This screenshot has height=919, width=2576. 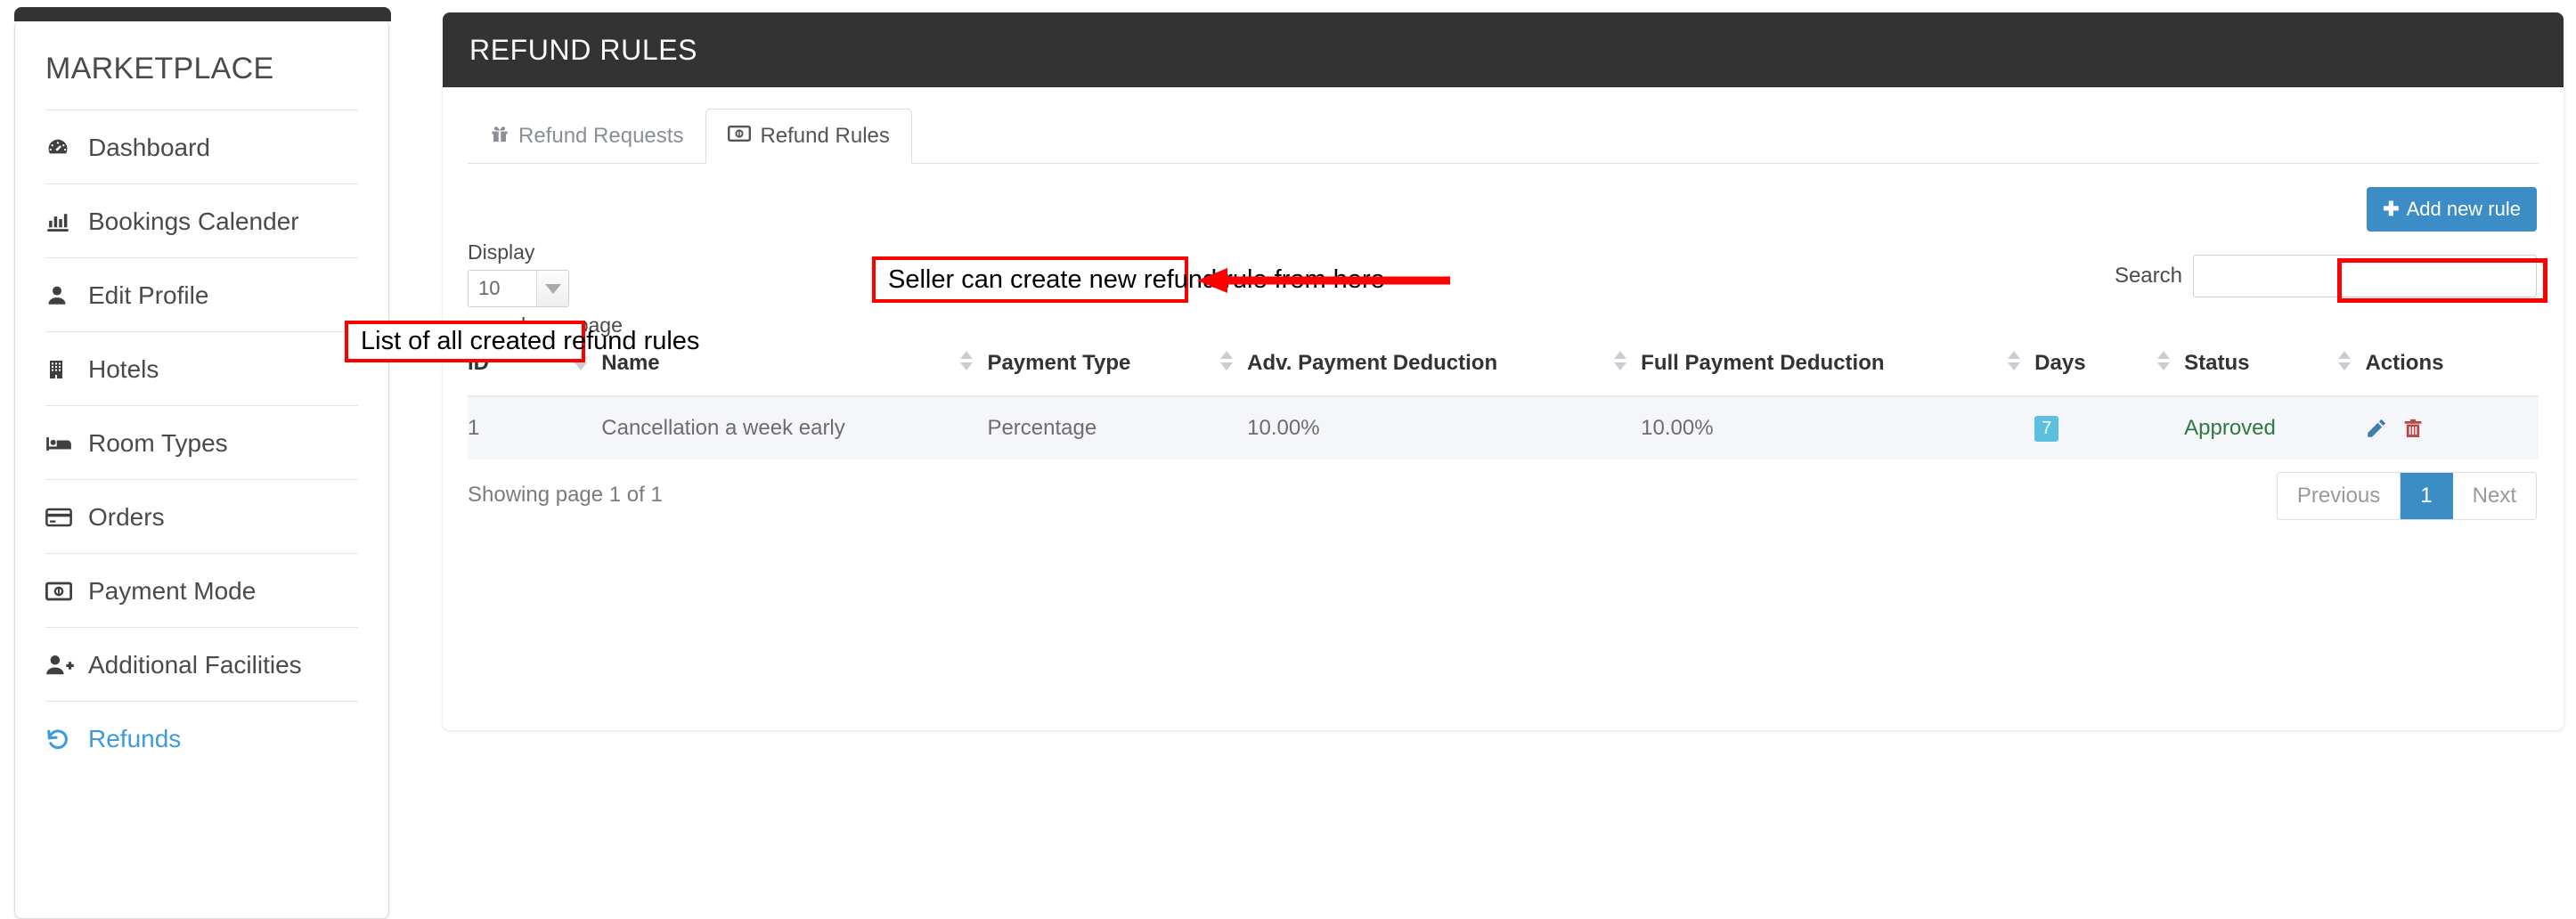 I want to click on tab-label: Refund Rules, so click(x=825, y=136).